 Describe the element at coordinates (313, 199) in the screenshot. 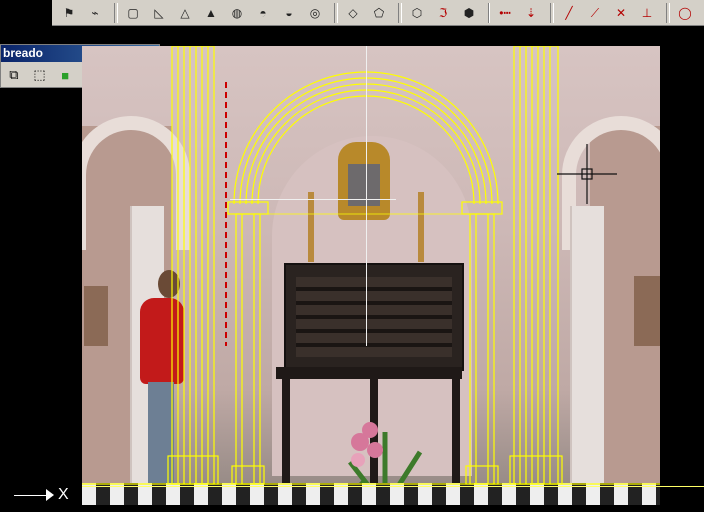

I see `crosshair-horizontal` at that location.